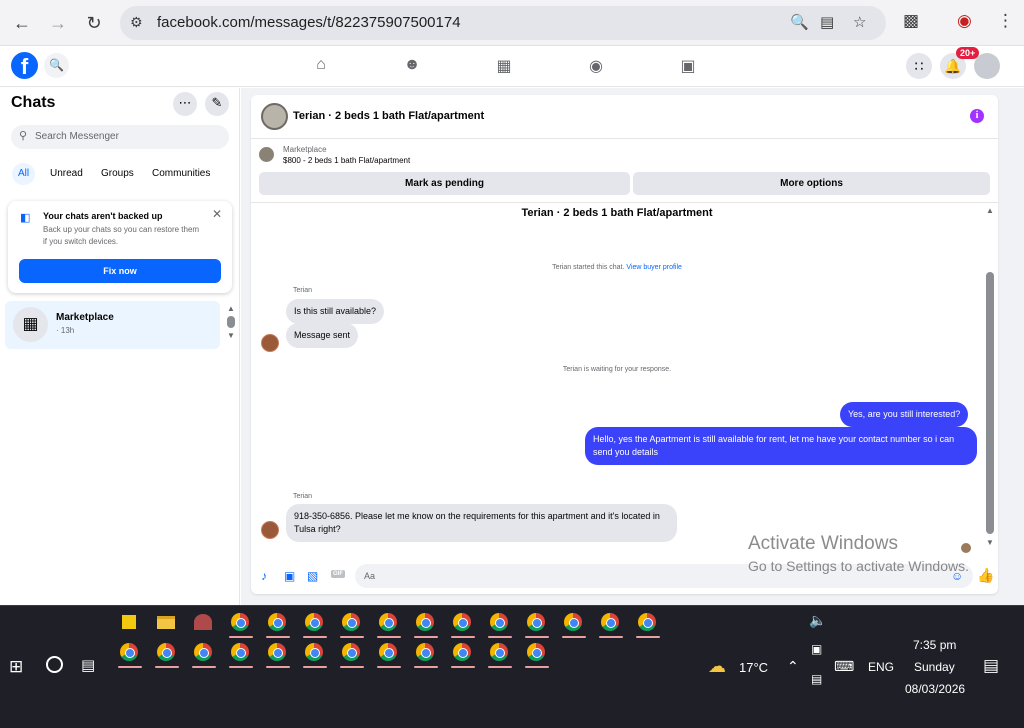 Image resolution: width=1024 pixels, height=728 pixels. Describe the element at coordinates (934, 667) in the screenshot. I see `clock-day: Sunday` at that location.